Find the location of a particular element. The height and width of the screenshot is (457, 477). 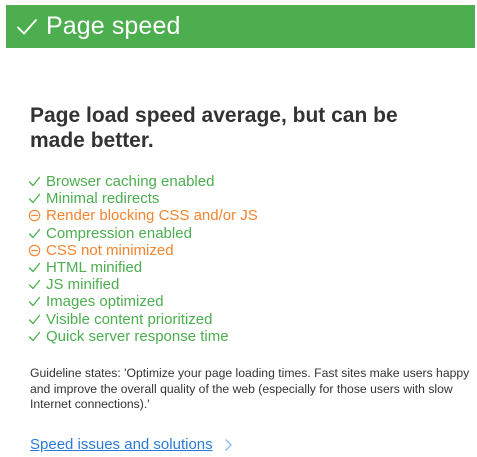

speed-check-label: JS minified is located at coordinates (83, 285).